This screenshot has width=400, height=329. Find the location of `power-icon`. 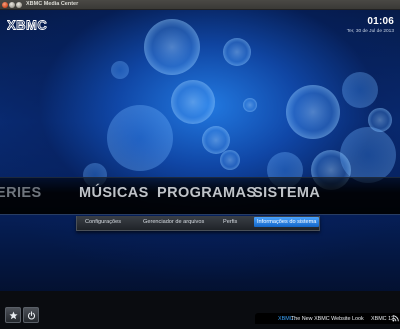

power-icon is located at coordinates (31, 314).